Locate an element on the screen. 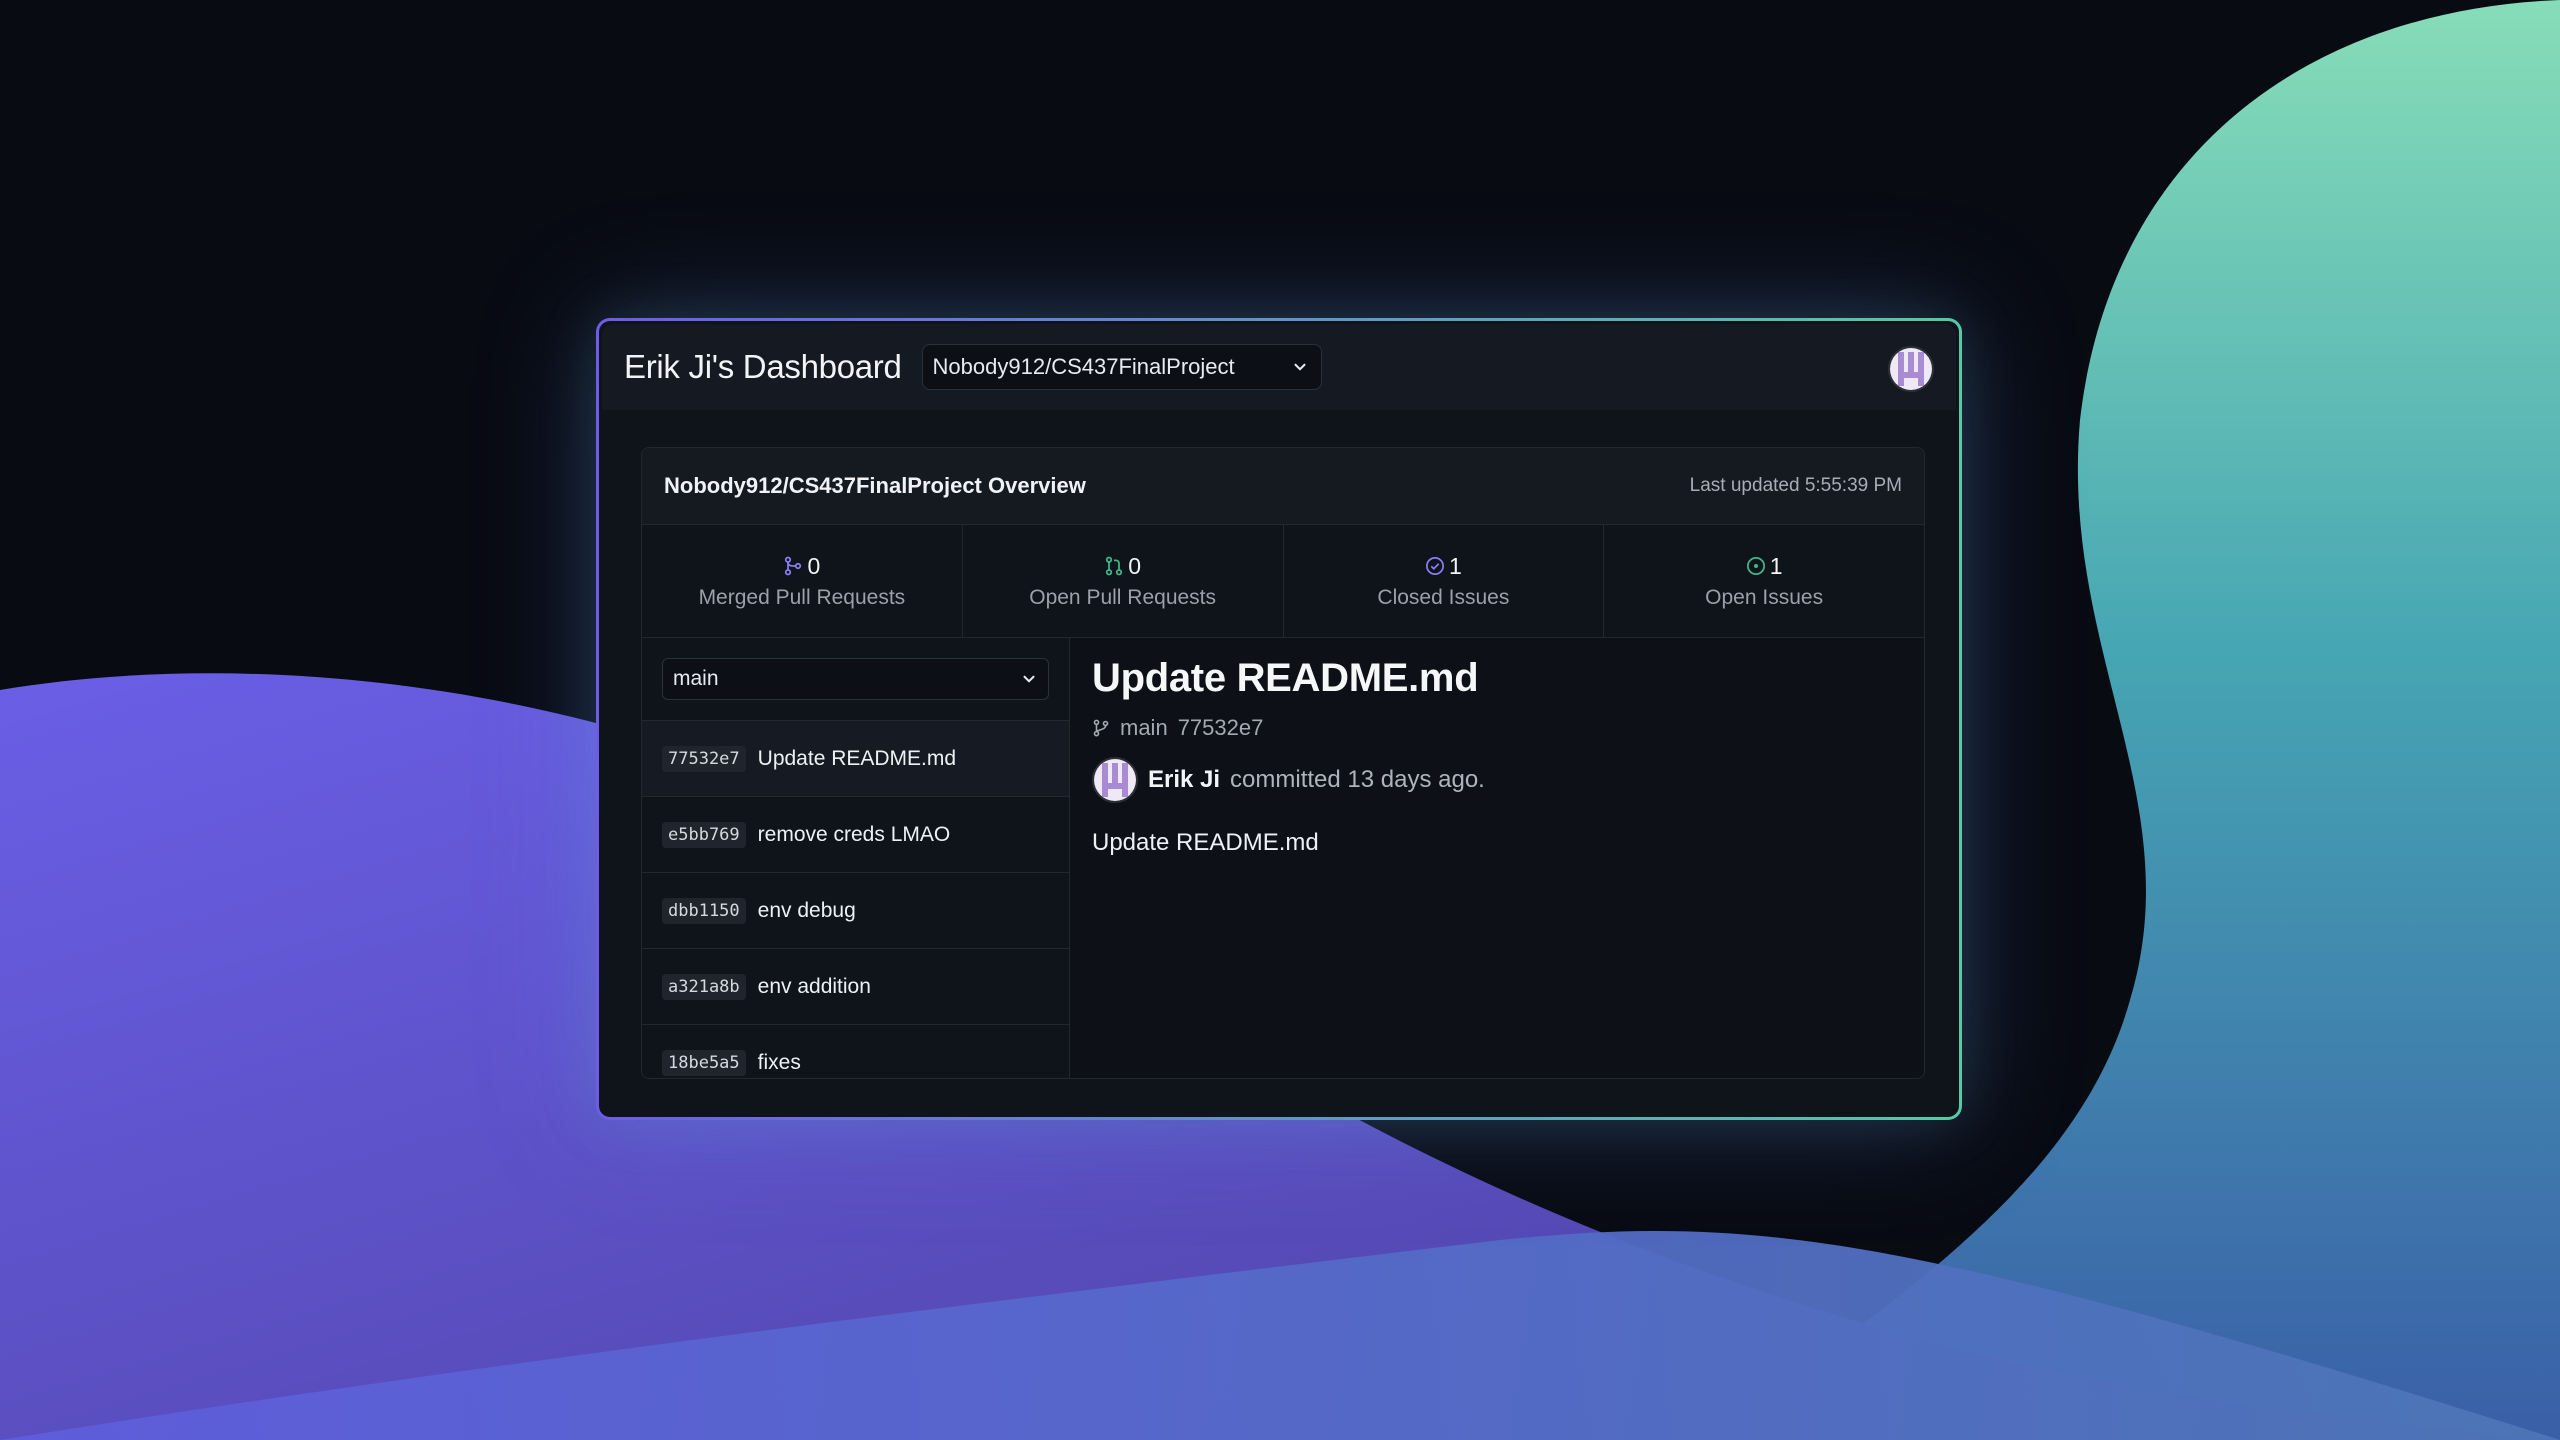 This screenshot has height=1440, width=2560. commit-item: dbb1150 env debug is located at coordinates (855, 910).